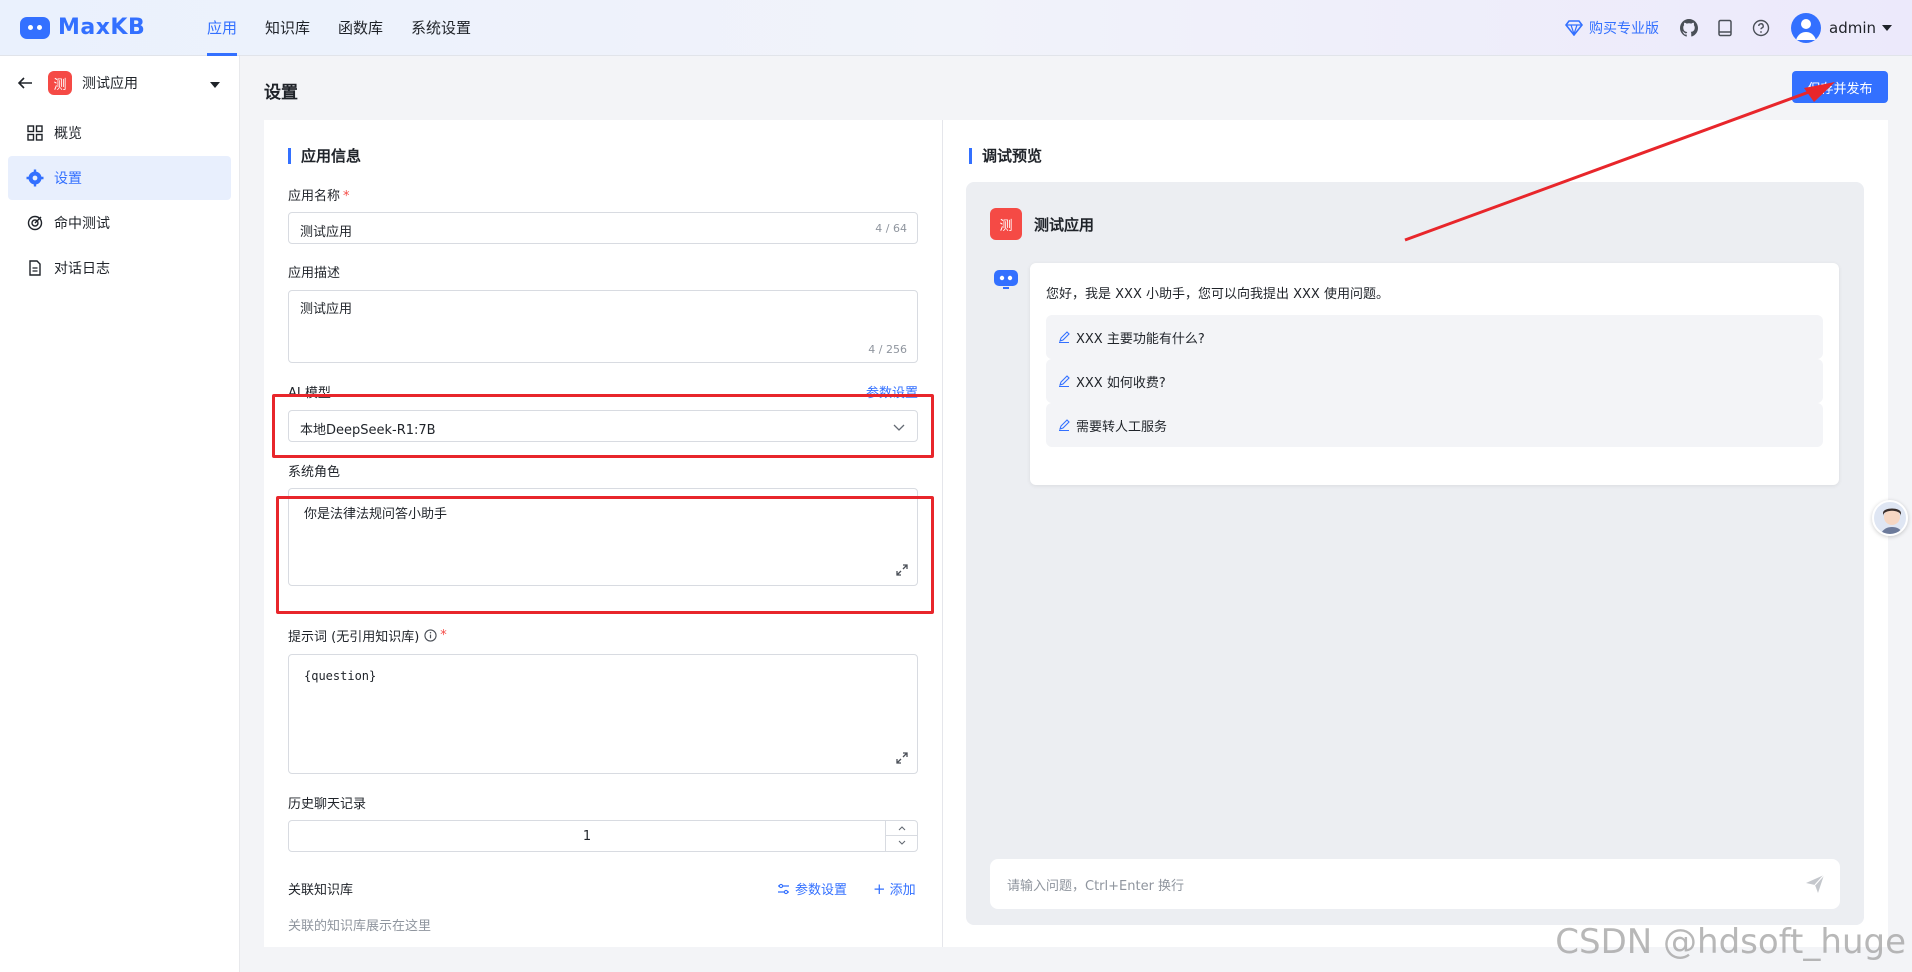 This screenshot has width=1912, height=972. Describe the element at coordinates (1730, 942) in the screenshot. I see `watermark: CSDN @hdsoft_huge` at that location.